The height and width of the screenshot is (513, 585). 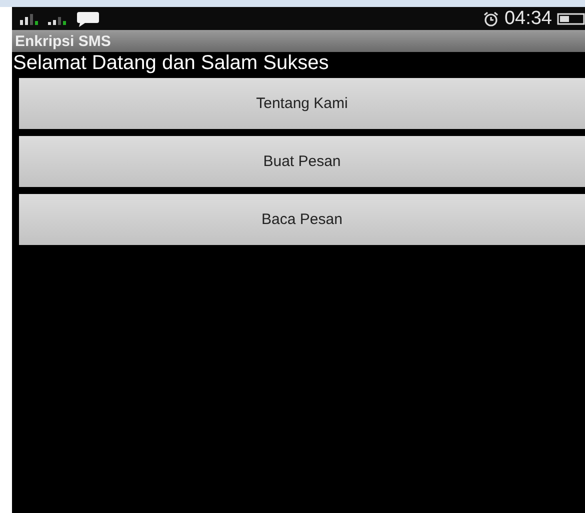 I want to click on app-title: Enkripsi SMS, so click(x=63, y=41).